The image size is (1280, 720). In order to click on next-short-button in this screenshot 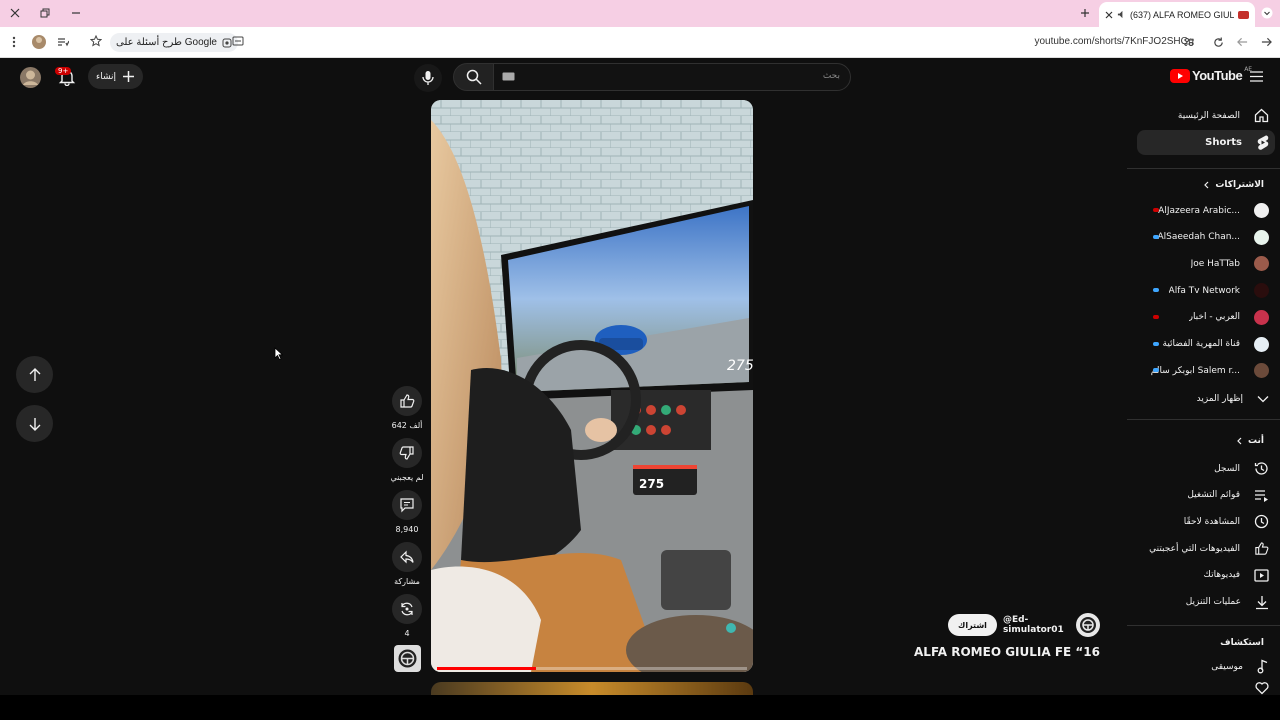, I will do `click(34, 423)`.